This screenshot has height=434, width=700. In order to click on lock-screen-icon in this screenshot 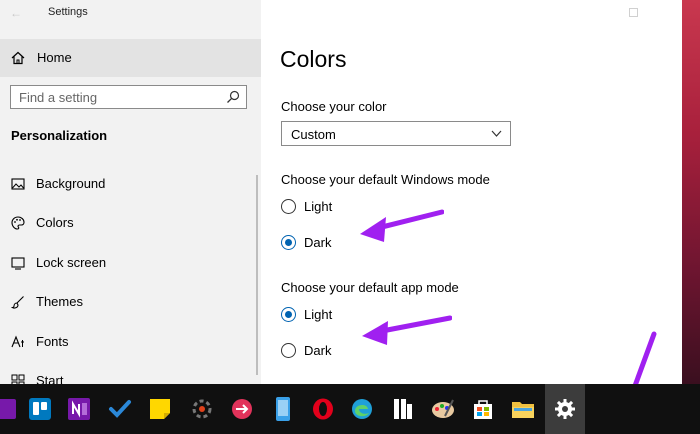, I will do `click(18, 263)`.